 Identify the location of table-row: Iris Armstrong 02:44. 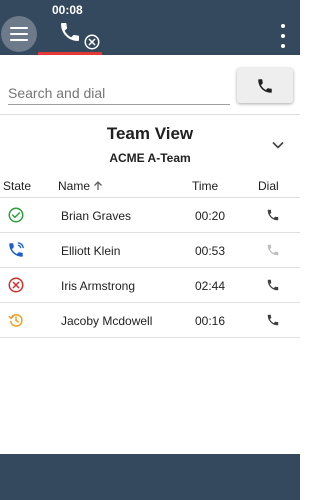
(150, 285).